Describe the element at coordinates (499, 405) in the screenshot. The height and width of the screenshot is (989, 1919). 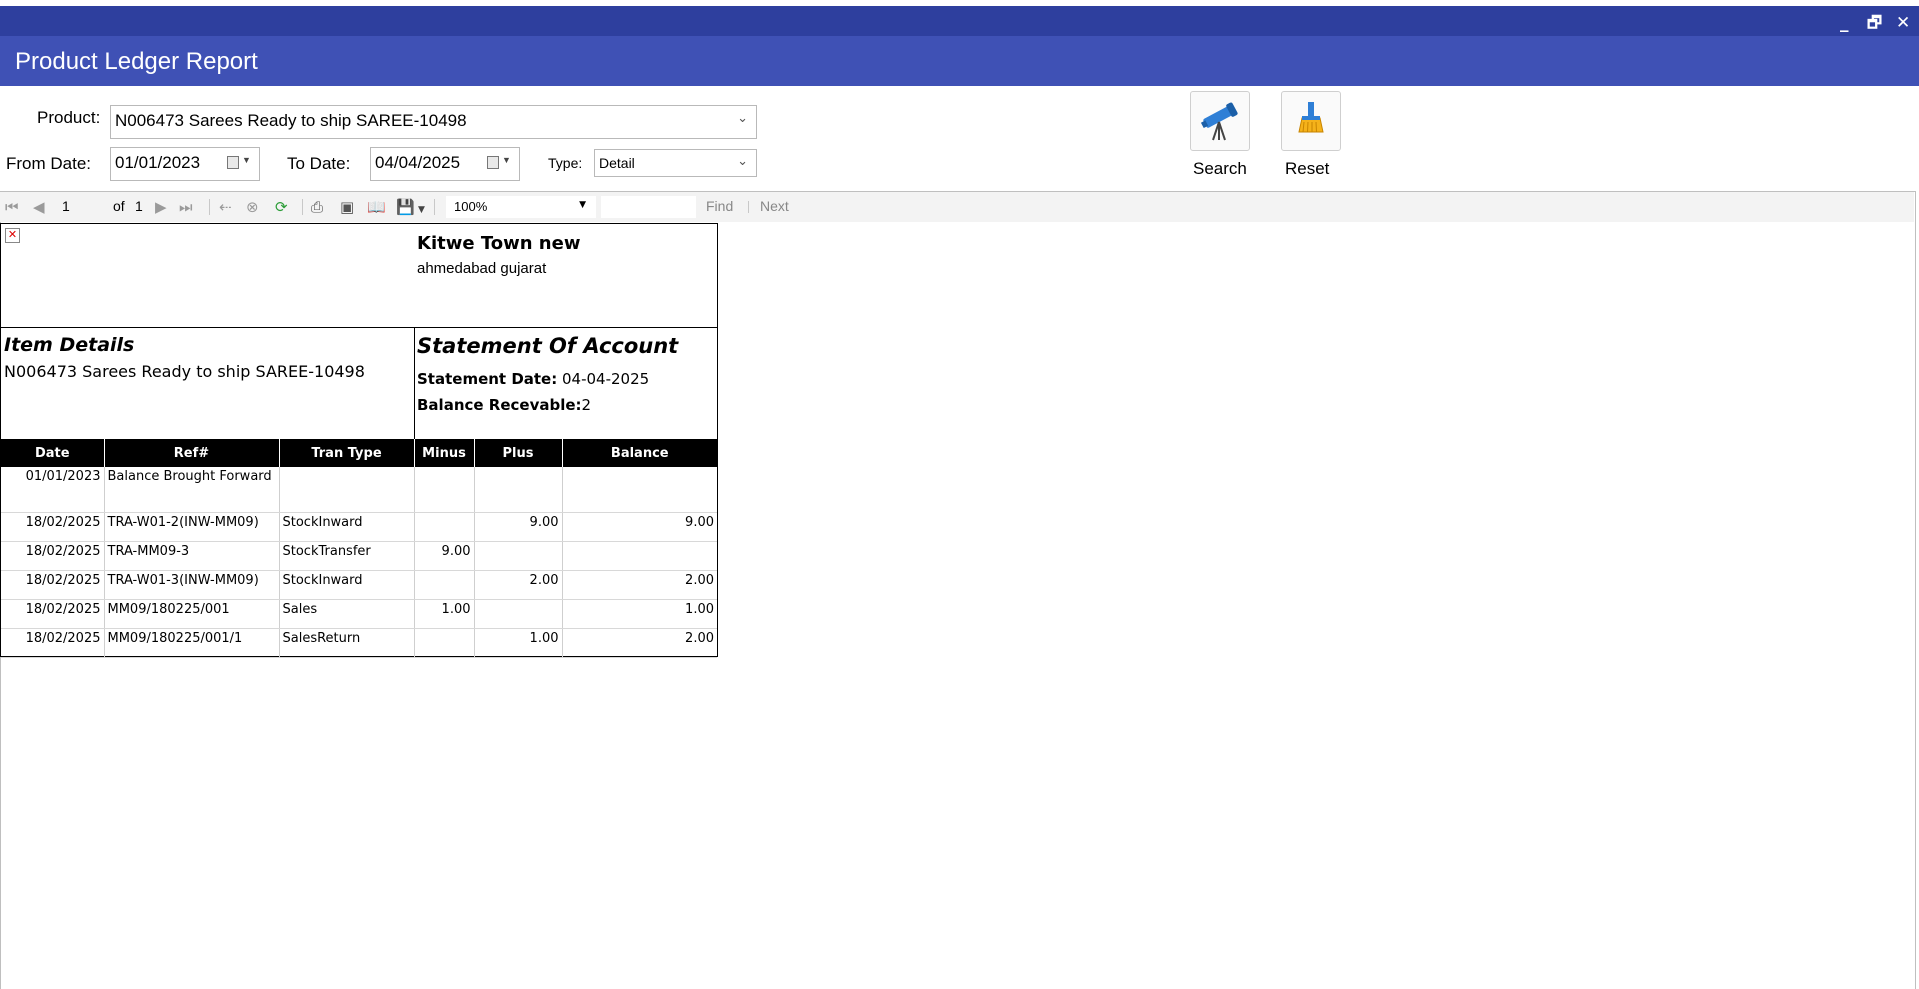
I see `balance-label: Balance Recevable:` at that location.